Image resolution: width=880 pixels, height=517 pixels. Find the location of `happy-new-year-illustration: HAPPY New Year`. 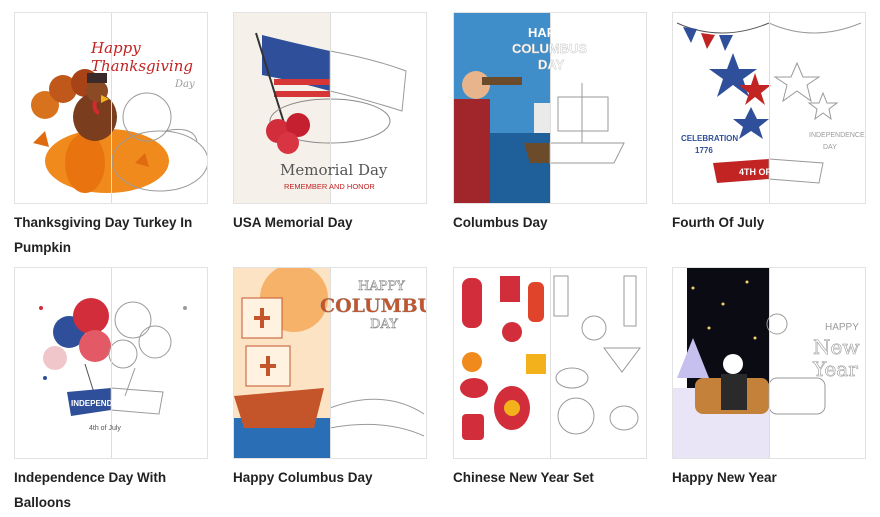

happy-new-year-illustration: HAPPY New Year is located at coordinates (769, 363).